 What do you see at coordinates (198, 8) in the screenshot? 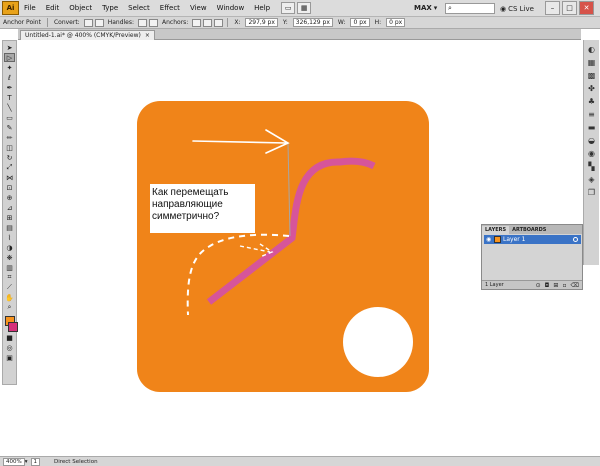
I see `menu-view: View` at bounding box center [198, 8].